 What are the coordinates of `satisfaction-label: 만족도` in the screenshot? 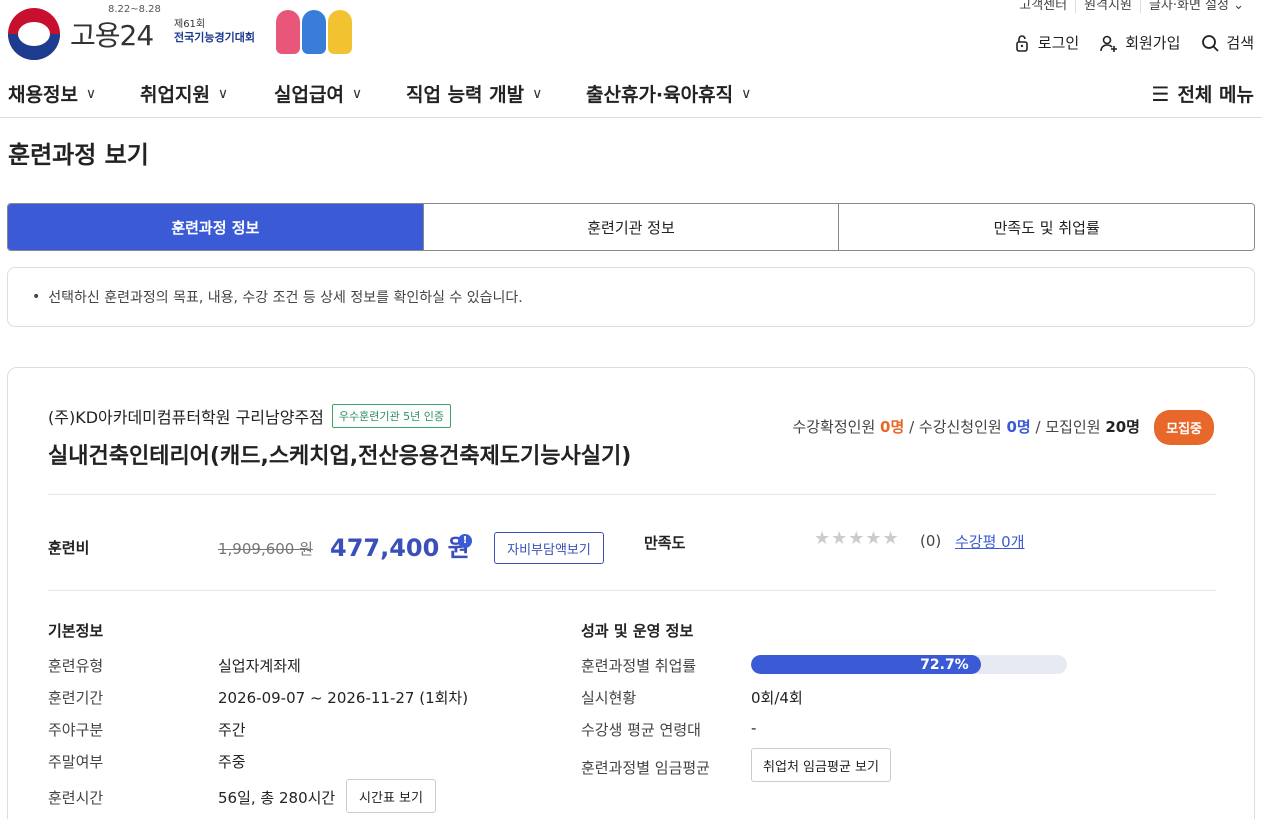 It's located at (665, 543).